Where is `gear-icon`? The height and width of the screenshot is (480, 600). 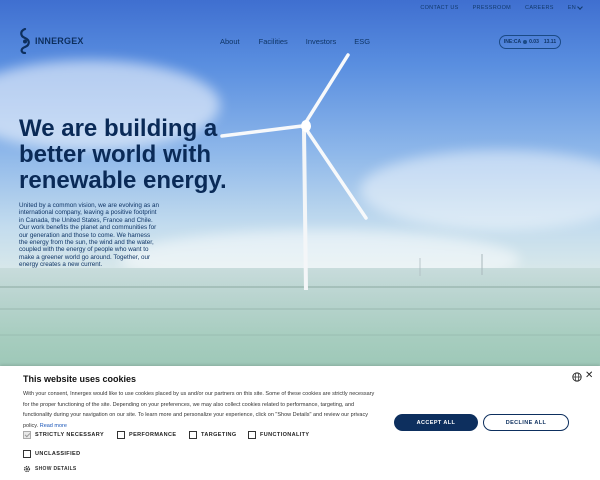 gear-icon is located at coordinates (27, 469).